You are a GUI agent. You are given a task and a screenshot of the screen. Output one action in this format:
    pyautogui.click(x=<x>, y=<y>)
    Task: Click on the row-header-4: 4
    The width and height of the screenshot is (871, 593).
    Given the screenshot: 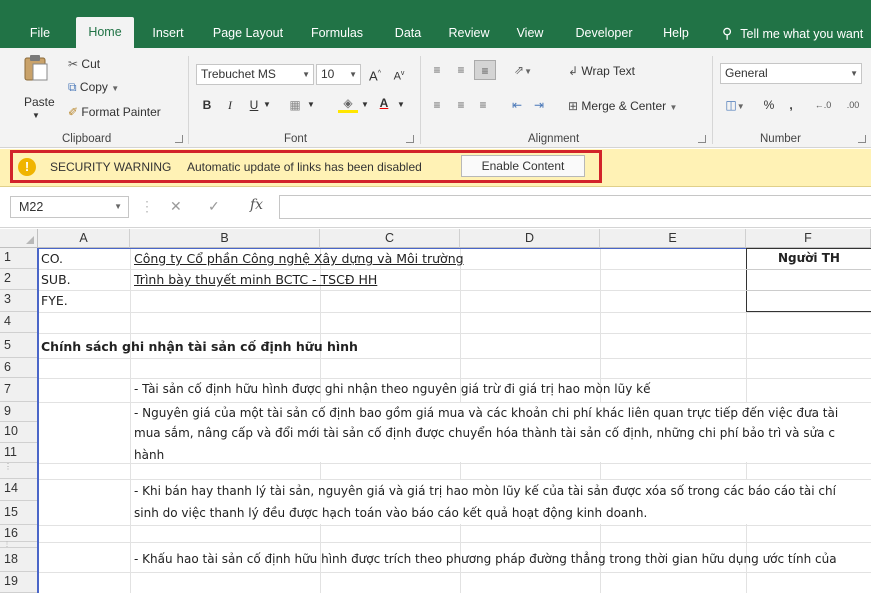 What is the action you would take?
    pyautogui.click(x=19, y=322)
    